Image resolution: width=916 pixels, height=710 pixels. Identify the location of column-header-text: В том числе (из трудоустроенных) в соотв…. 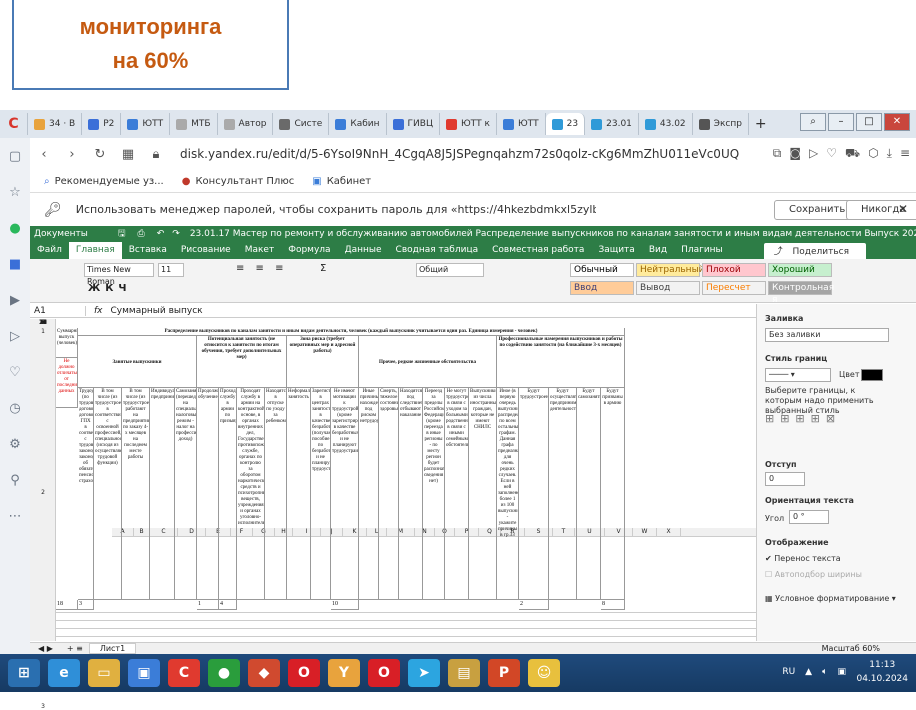
(108, 494).